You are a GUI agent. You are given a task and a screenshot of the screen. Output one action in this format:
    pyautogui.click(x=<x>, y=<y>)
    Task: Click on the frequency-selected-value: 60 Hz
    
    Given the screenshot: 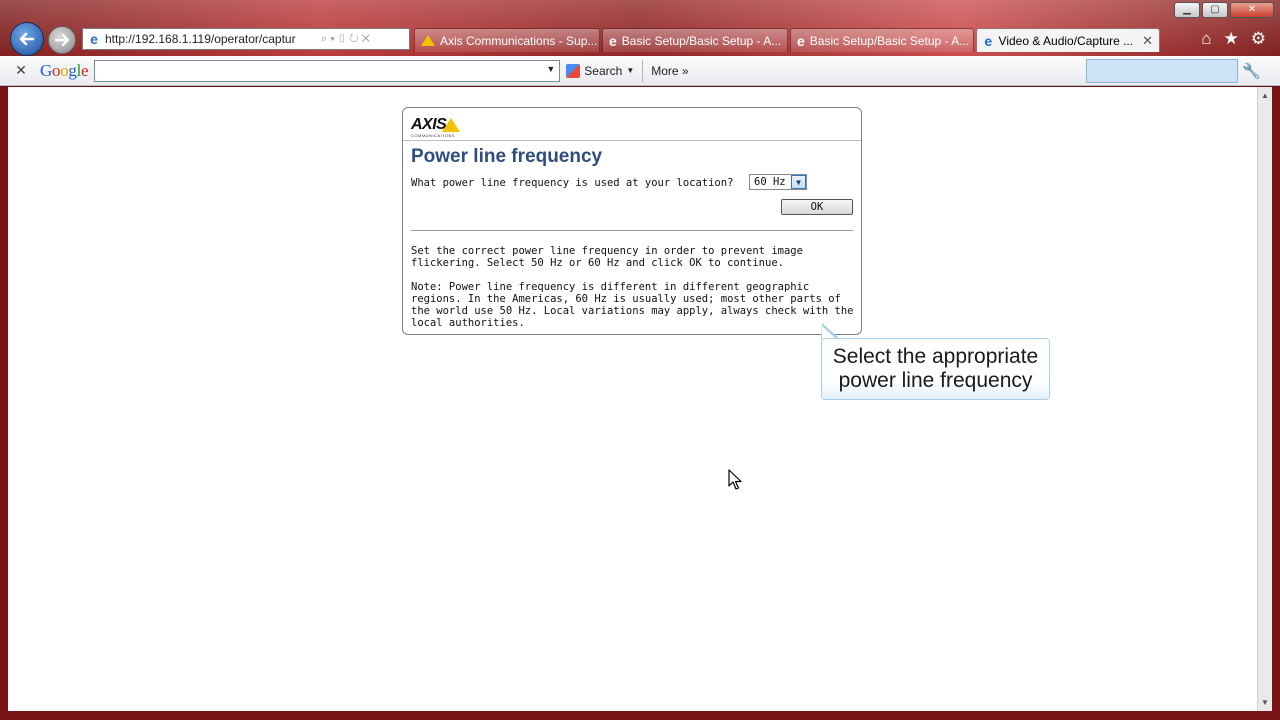 What is the action you would take?
    pyautogui.click(x=770, y=182)
    